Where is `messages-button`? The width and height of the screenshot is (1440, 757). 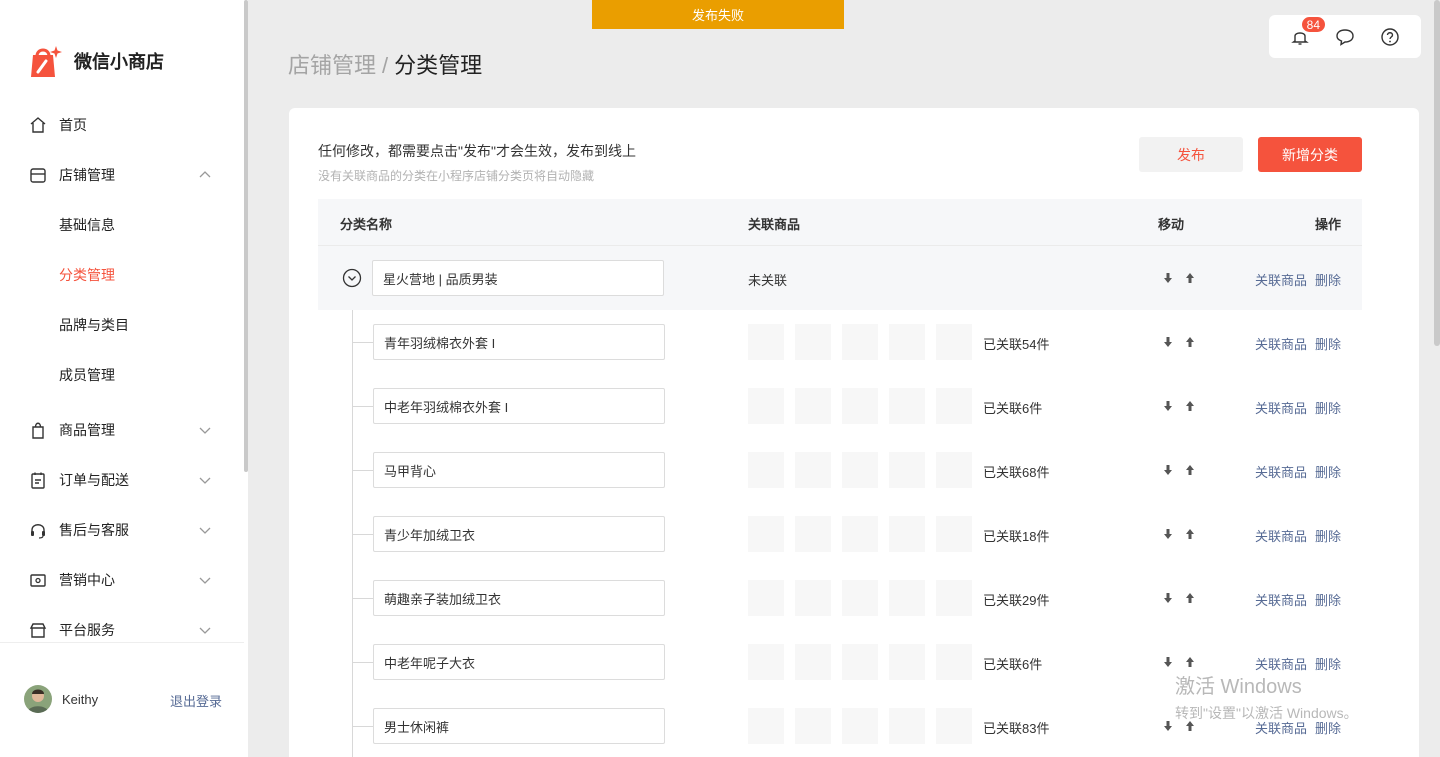
messages-button is located at coordinates (1345, 37).